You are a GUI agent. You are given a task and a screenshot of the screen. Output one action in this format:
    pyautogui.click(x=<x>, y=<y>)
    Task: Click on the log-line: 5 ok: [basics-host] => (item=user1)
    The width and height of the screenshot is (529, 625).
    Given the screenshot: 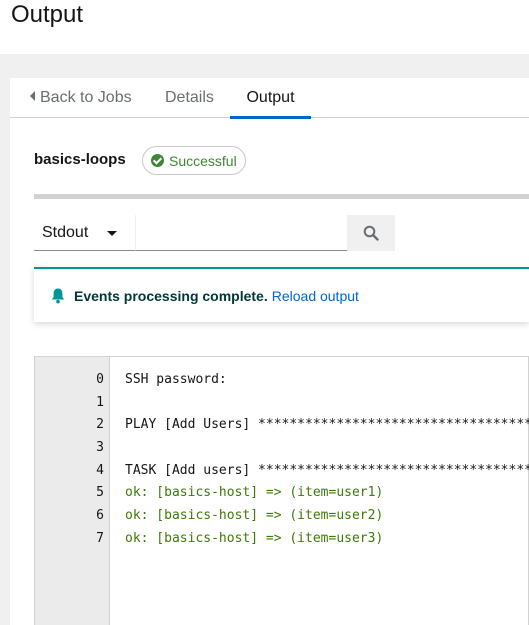 What is the action you would take?
    pyautogui.click(x=282, y=493)
    